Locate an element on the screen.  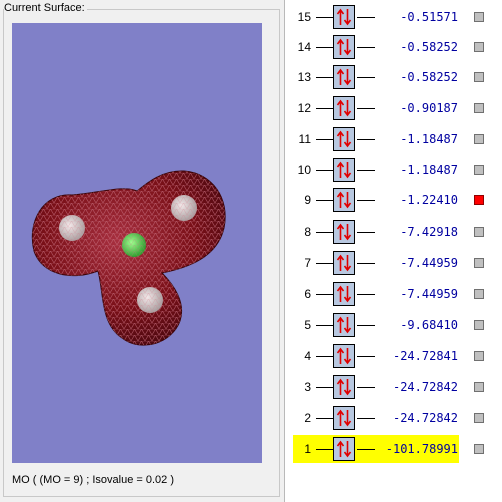
mo-energy: -9.68410 is located at coordinates (429, 325).